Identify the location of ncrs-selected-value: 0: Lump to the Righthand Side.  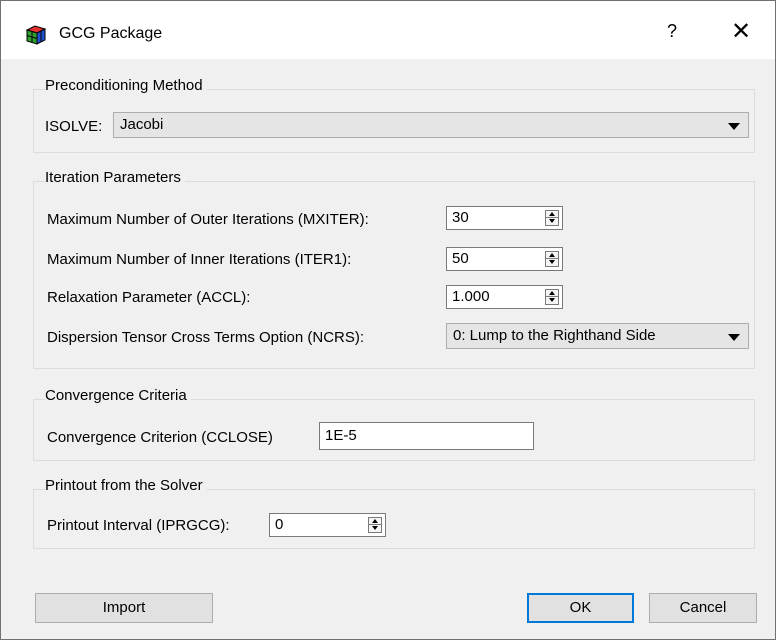
(554, 335).